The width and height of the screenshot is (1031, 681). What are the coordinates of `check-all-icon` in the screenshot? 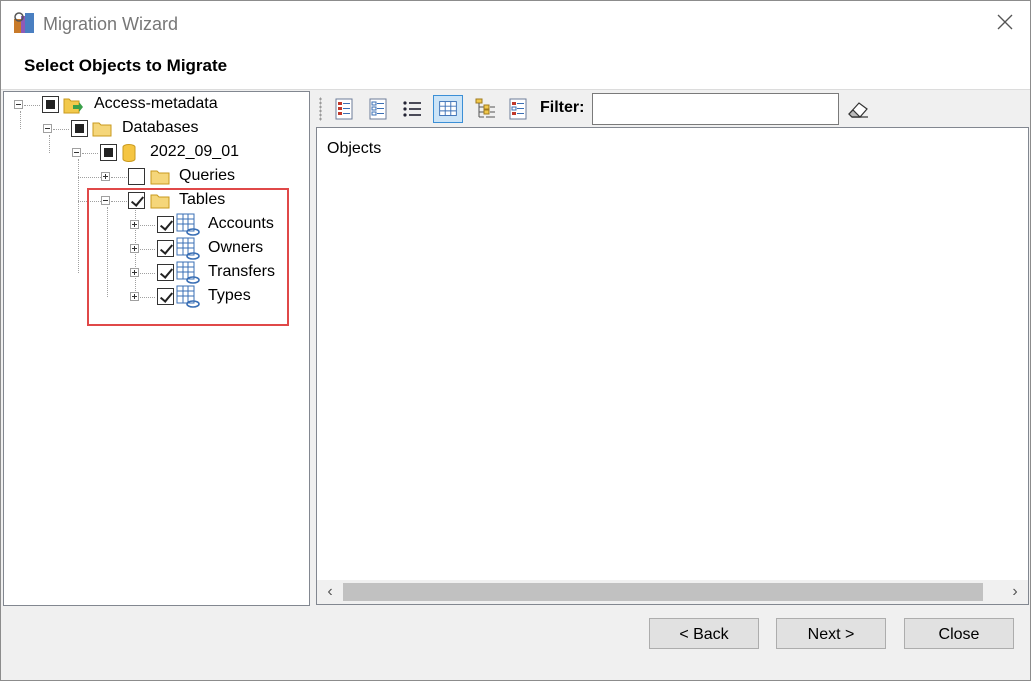 It's located at (344, 109).